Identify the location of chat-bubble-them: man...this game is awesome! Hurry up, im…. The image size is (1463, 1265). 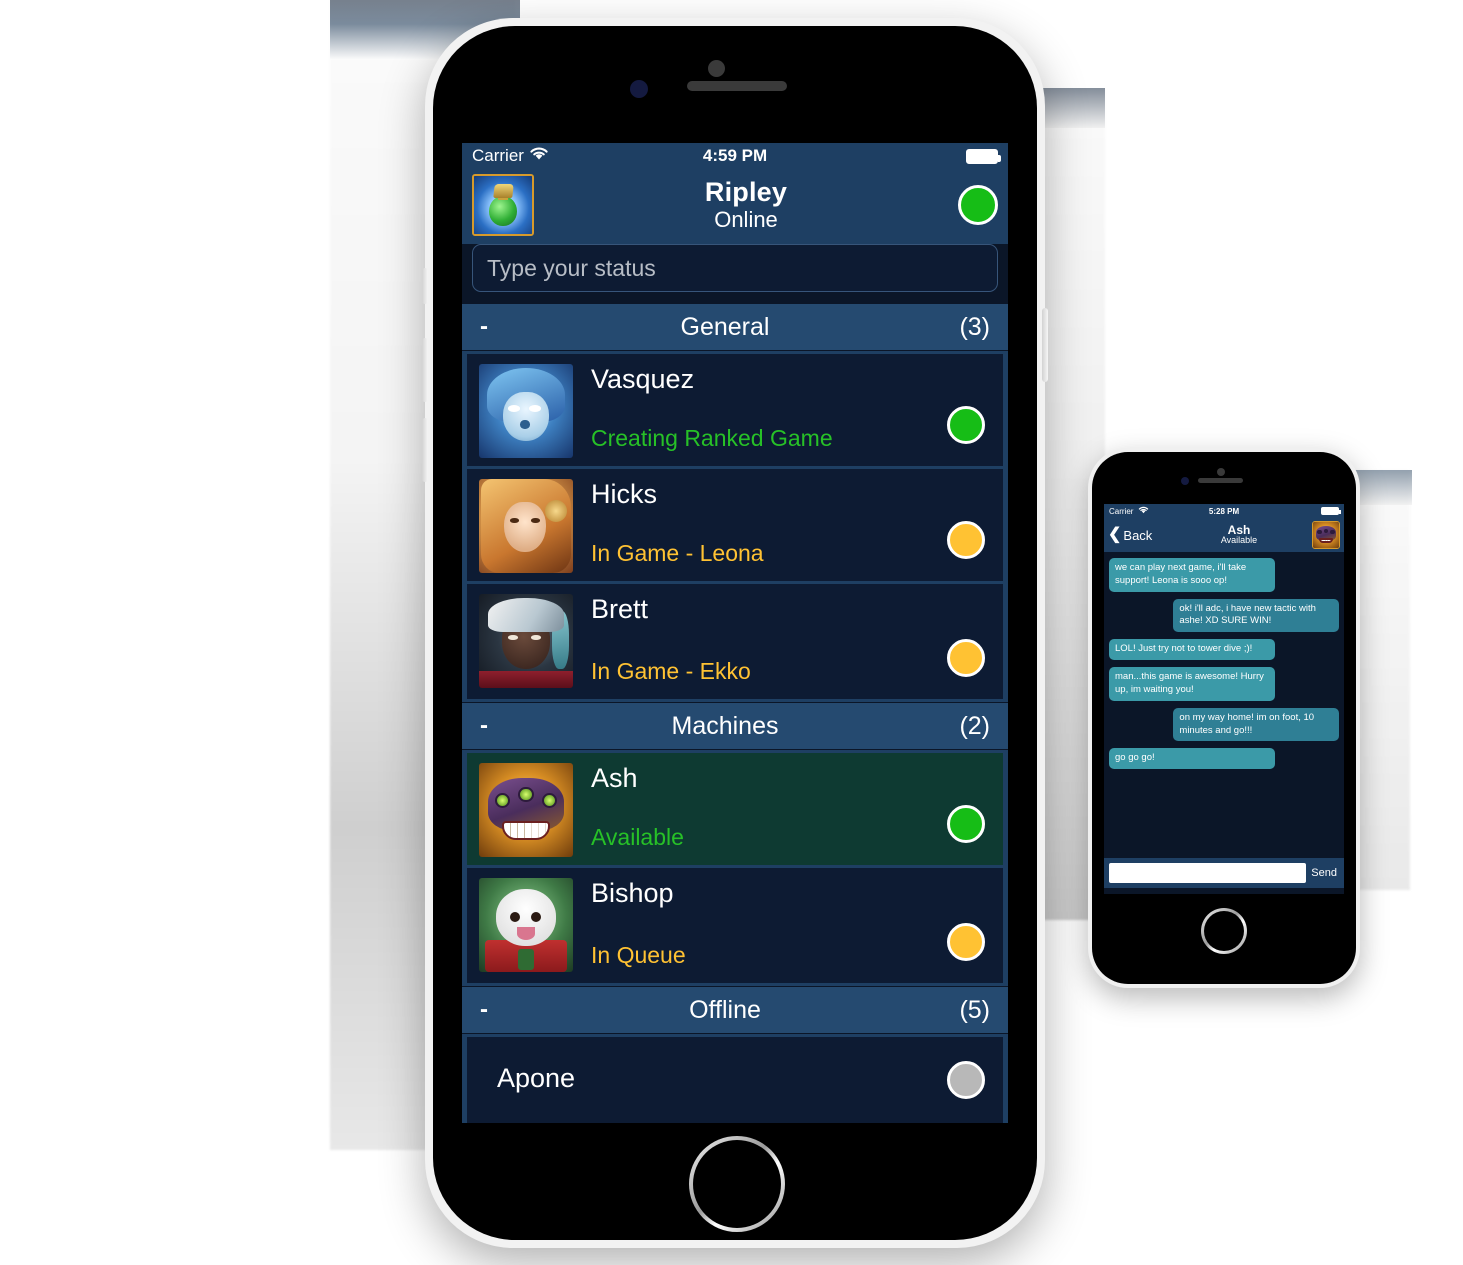
(1192, 684).